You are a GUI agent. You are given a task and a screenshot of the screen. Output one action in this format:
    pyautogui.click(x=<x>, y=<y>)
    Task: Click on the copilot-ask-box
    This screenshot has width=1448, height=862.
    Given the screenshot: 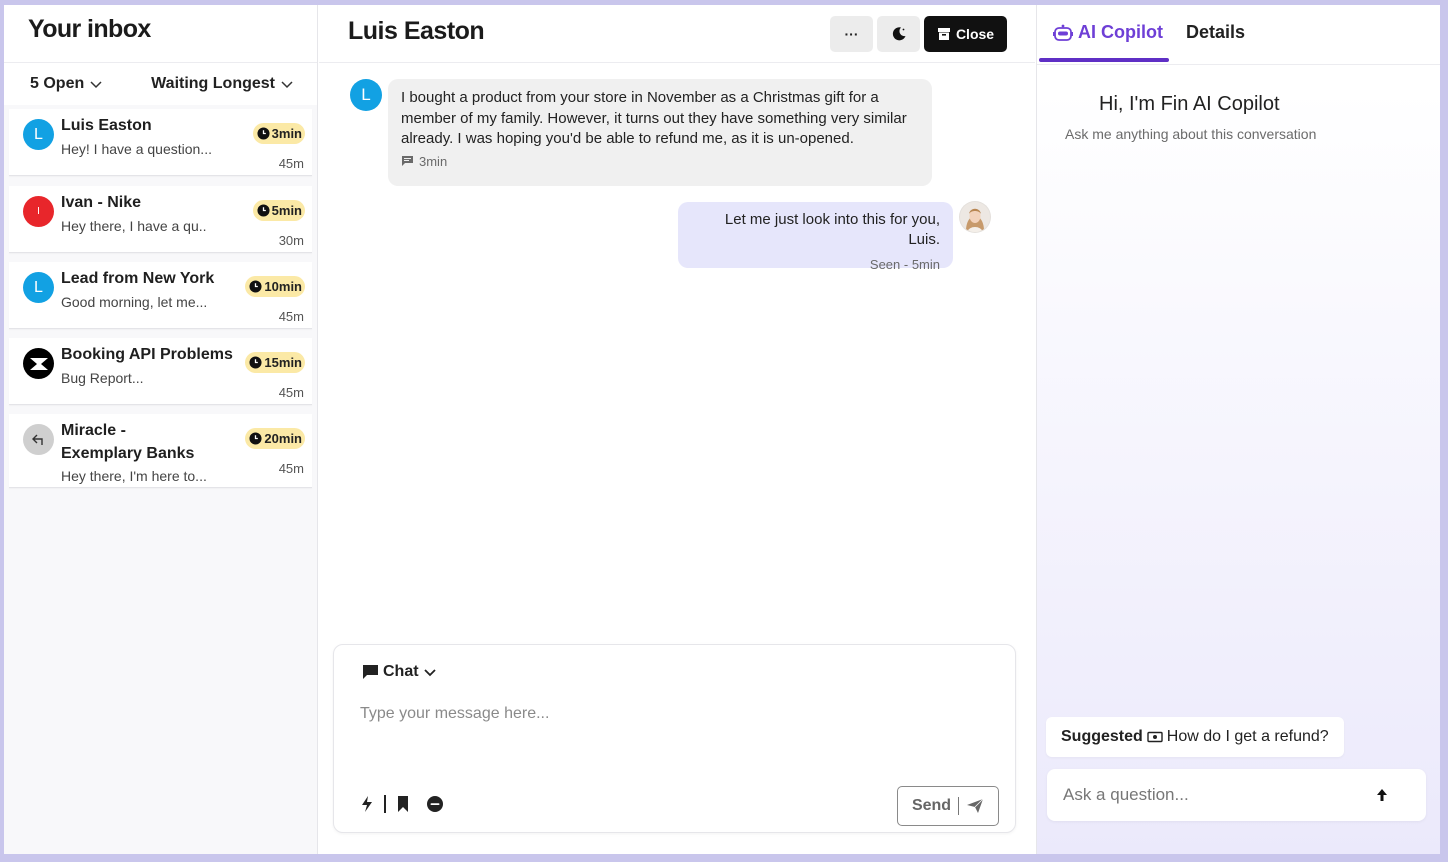 What is the action you would take?
    pyautogui.click(x=1236, y=795)
    